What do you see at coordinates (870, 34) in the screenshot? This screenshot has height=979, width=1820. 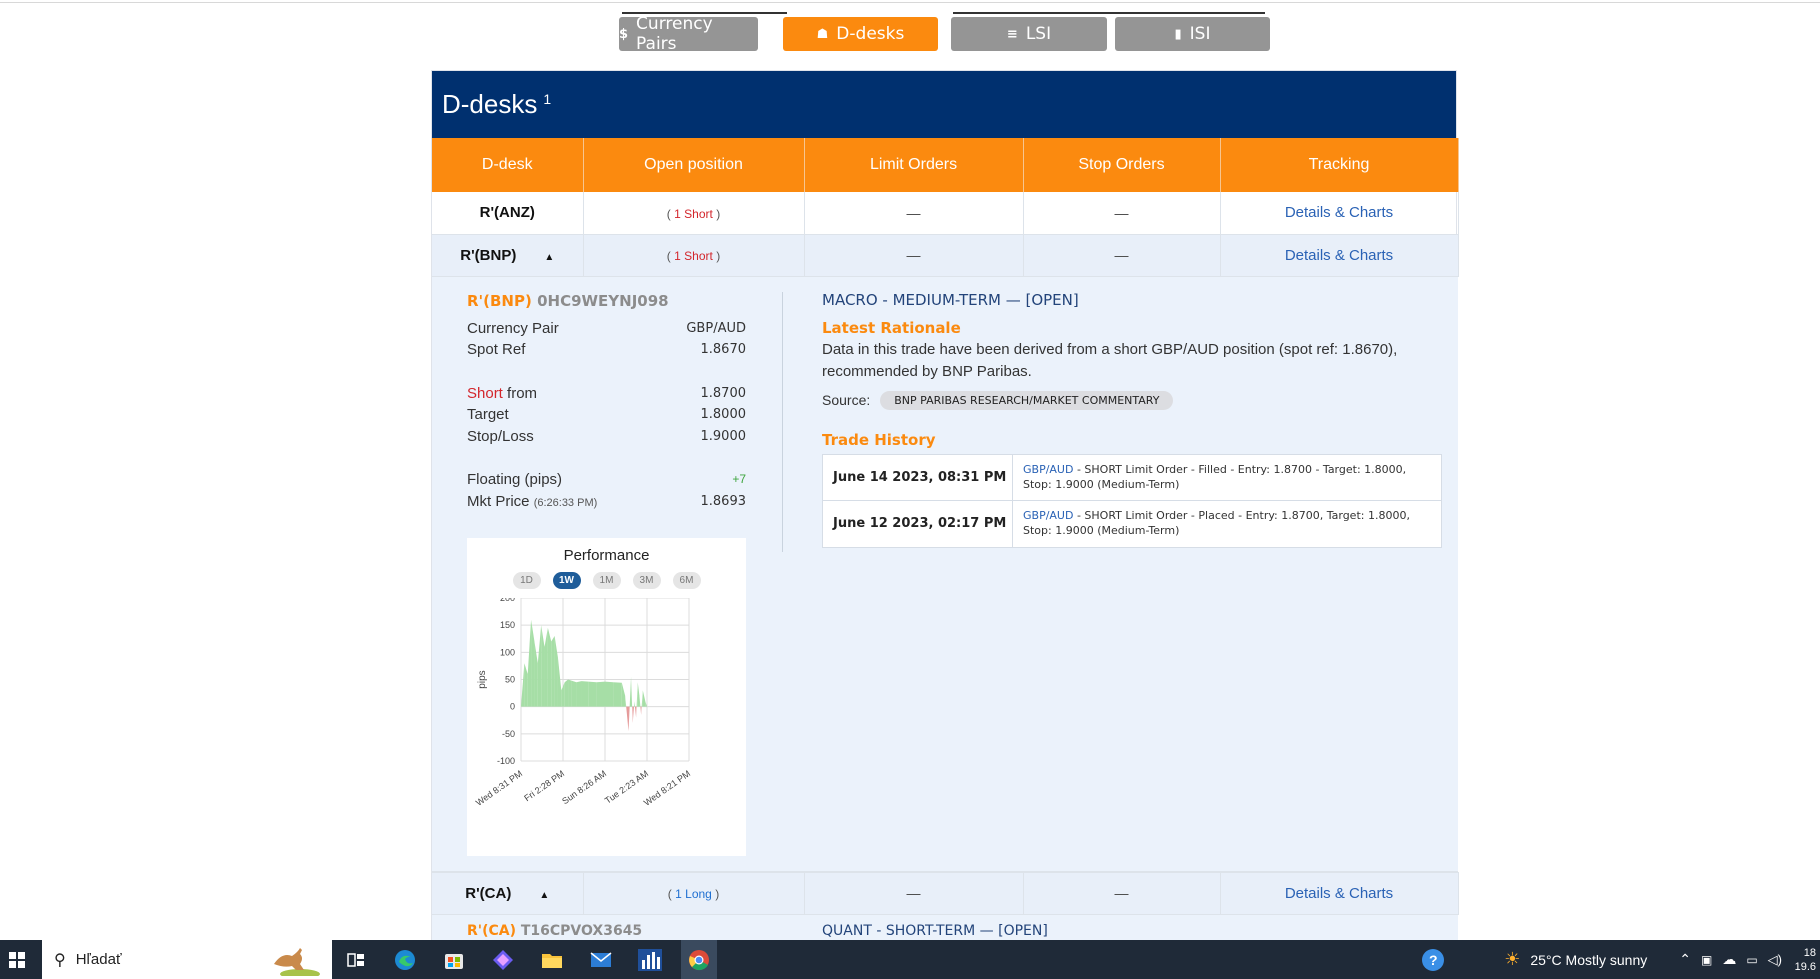 I see `tab-d-desks-label: D-desks` at bounding box center [870, 34].